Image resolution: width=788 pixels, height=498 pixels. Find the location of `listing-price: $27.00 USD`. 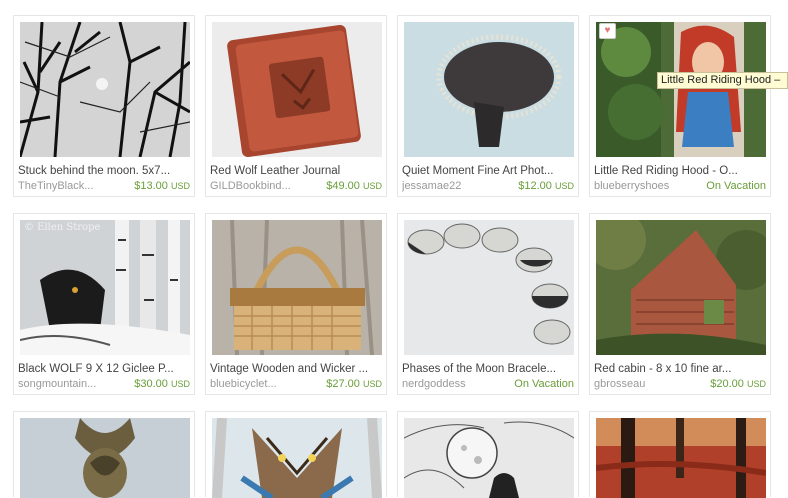

listing-price: $27.00 USD is located at coordinates (354, 384).